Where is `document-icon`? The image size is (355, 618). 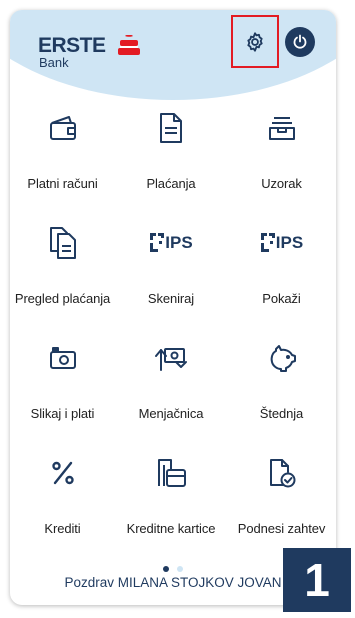 document-icon is located at coordinates (171, 128).